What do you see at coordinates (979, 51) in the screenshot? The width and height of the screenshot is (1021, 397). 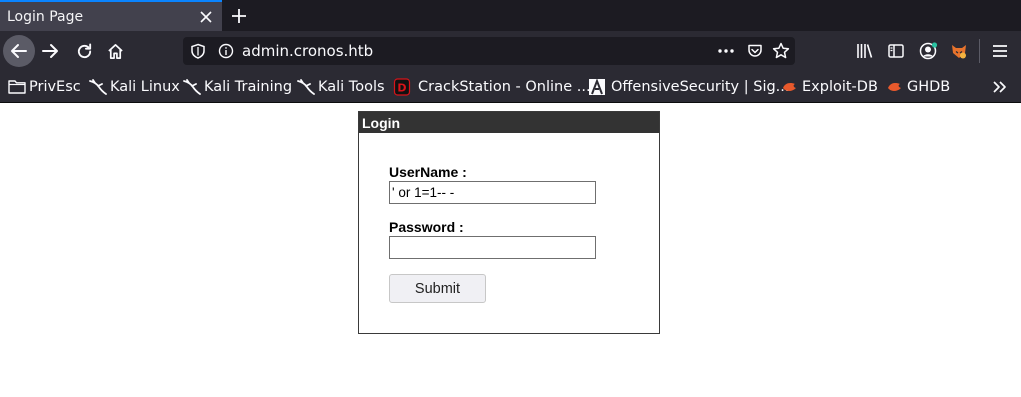 I see `toolbar-separator` at bounding box center [979, 51].